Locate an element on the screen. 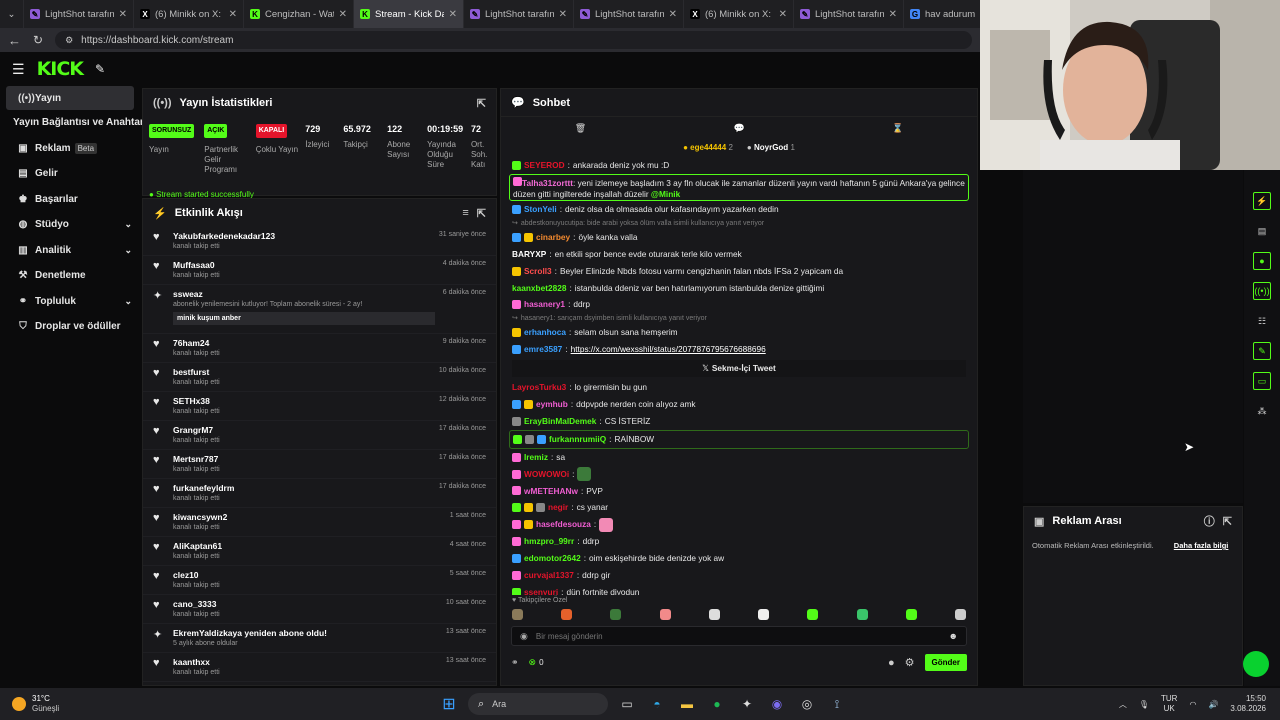  chat-username: LayrosTurku3 is located at coordinates (539, 387).